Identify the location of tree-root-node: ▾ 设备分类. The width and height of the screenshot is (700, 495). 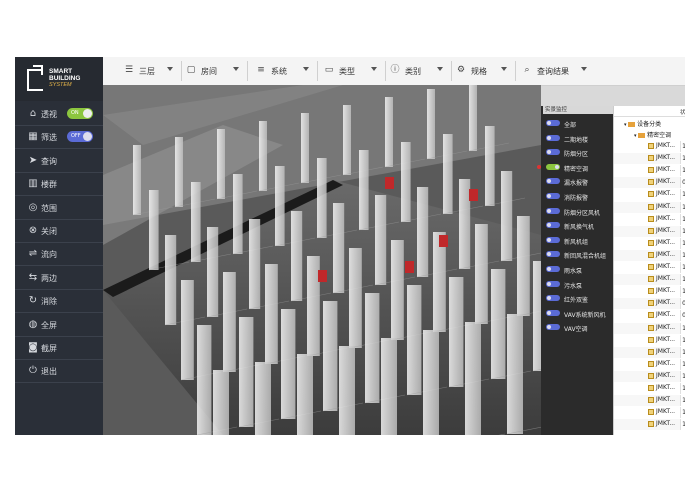
(642, 123).